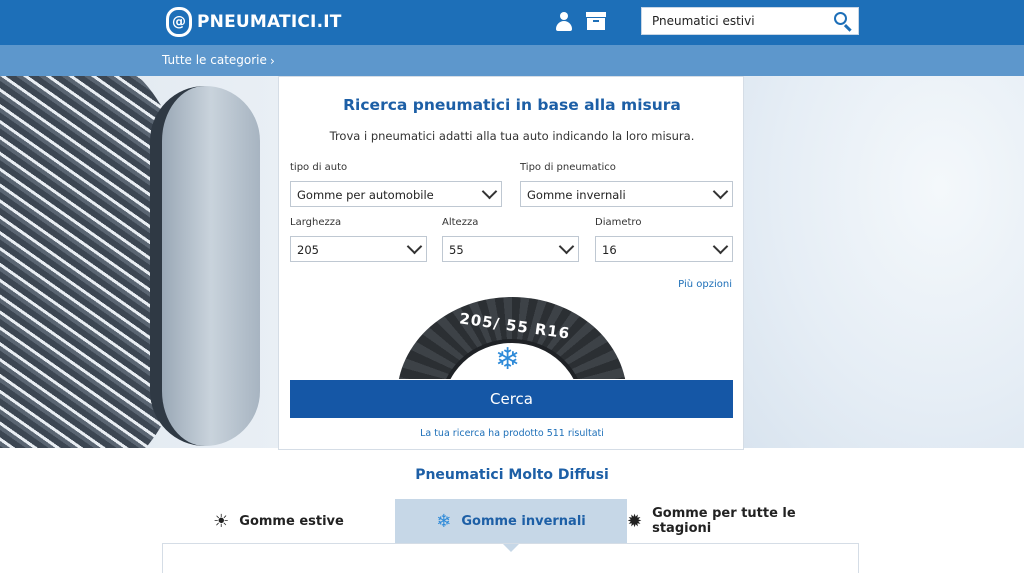  I want to click on tab-label: Gomme estive, so click(291, 521).